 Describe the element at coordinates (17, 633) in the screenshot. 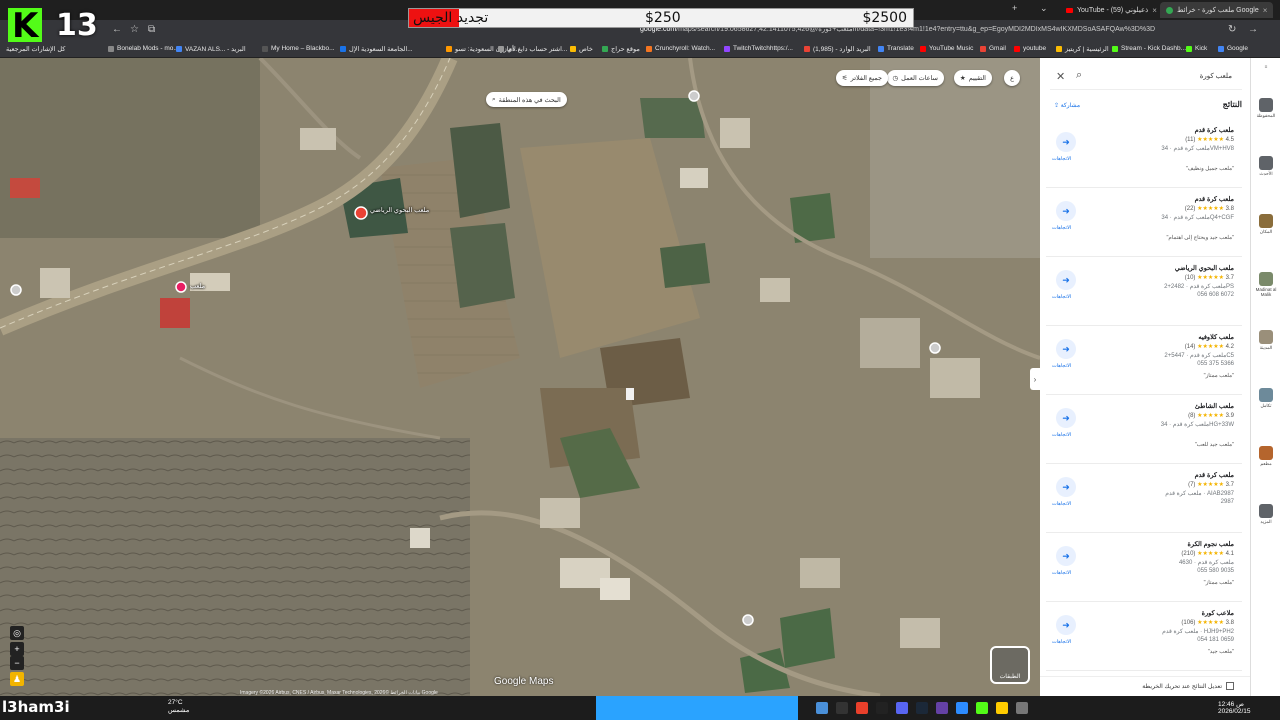

I see `my-location-icon: ◎` at that location.